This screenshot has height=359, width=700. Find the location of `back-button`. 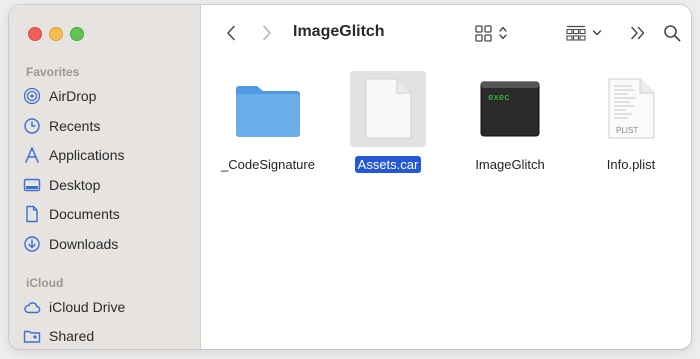

back-button is located at coordinates (231, 33).